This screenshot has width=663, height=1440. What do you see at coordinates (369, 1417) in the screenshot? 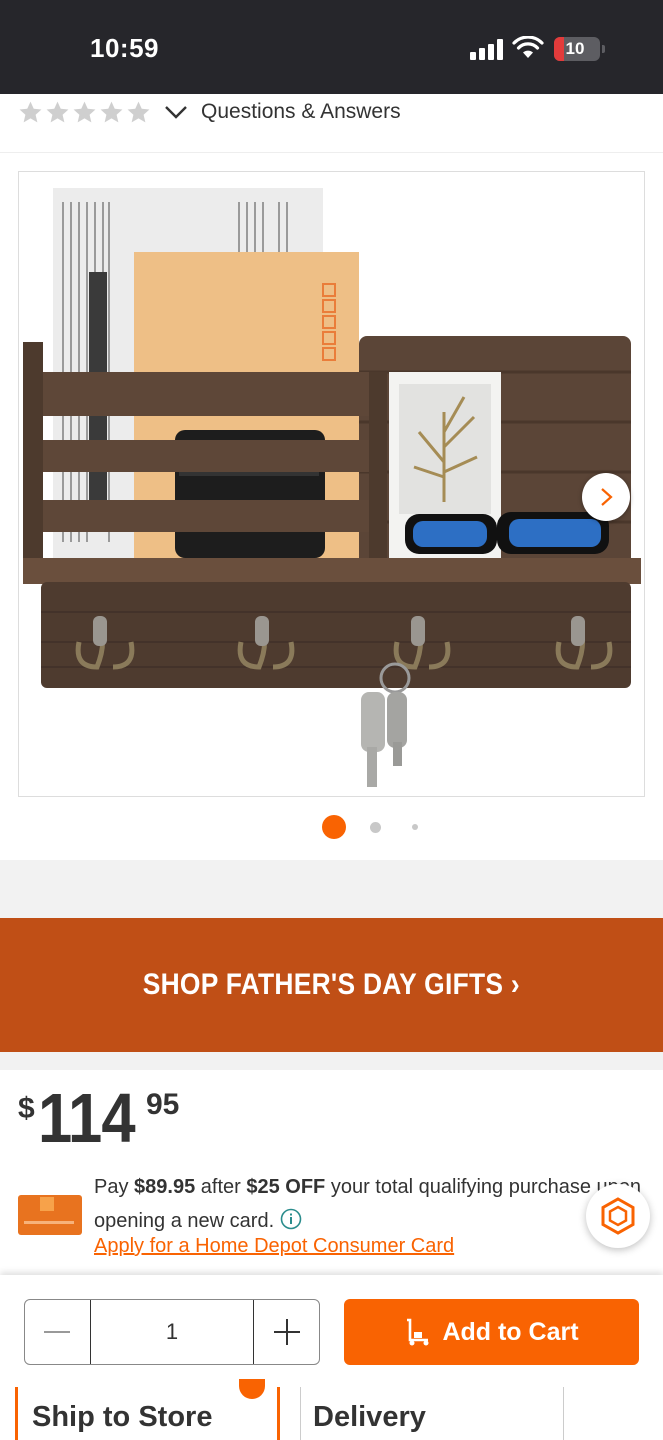
I see `delivery-label: Delivery` at bounding box center [369, 1417].